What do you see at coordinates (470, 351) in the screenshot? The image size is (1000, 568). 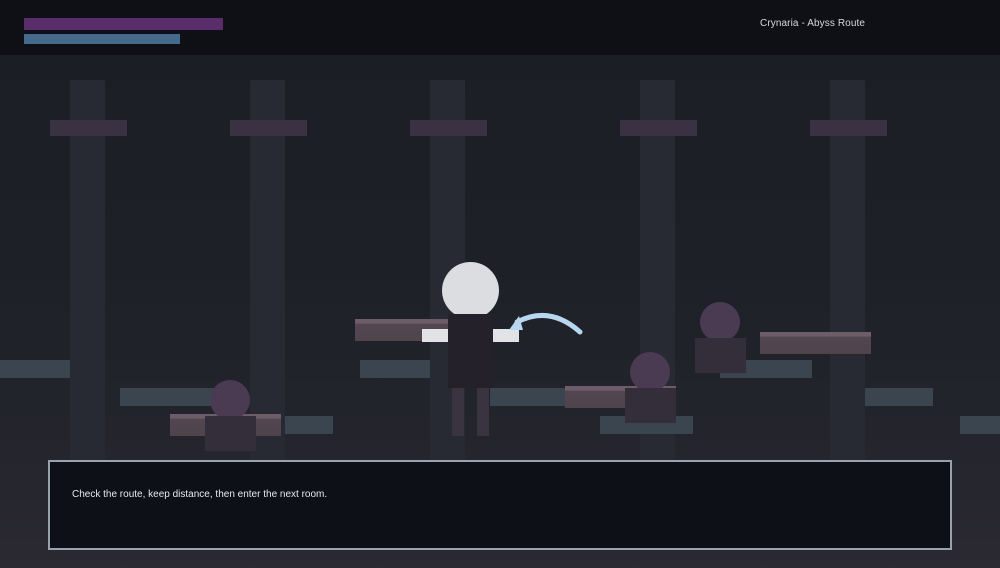 I see `player-body` at bounding box center [470, 351].